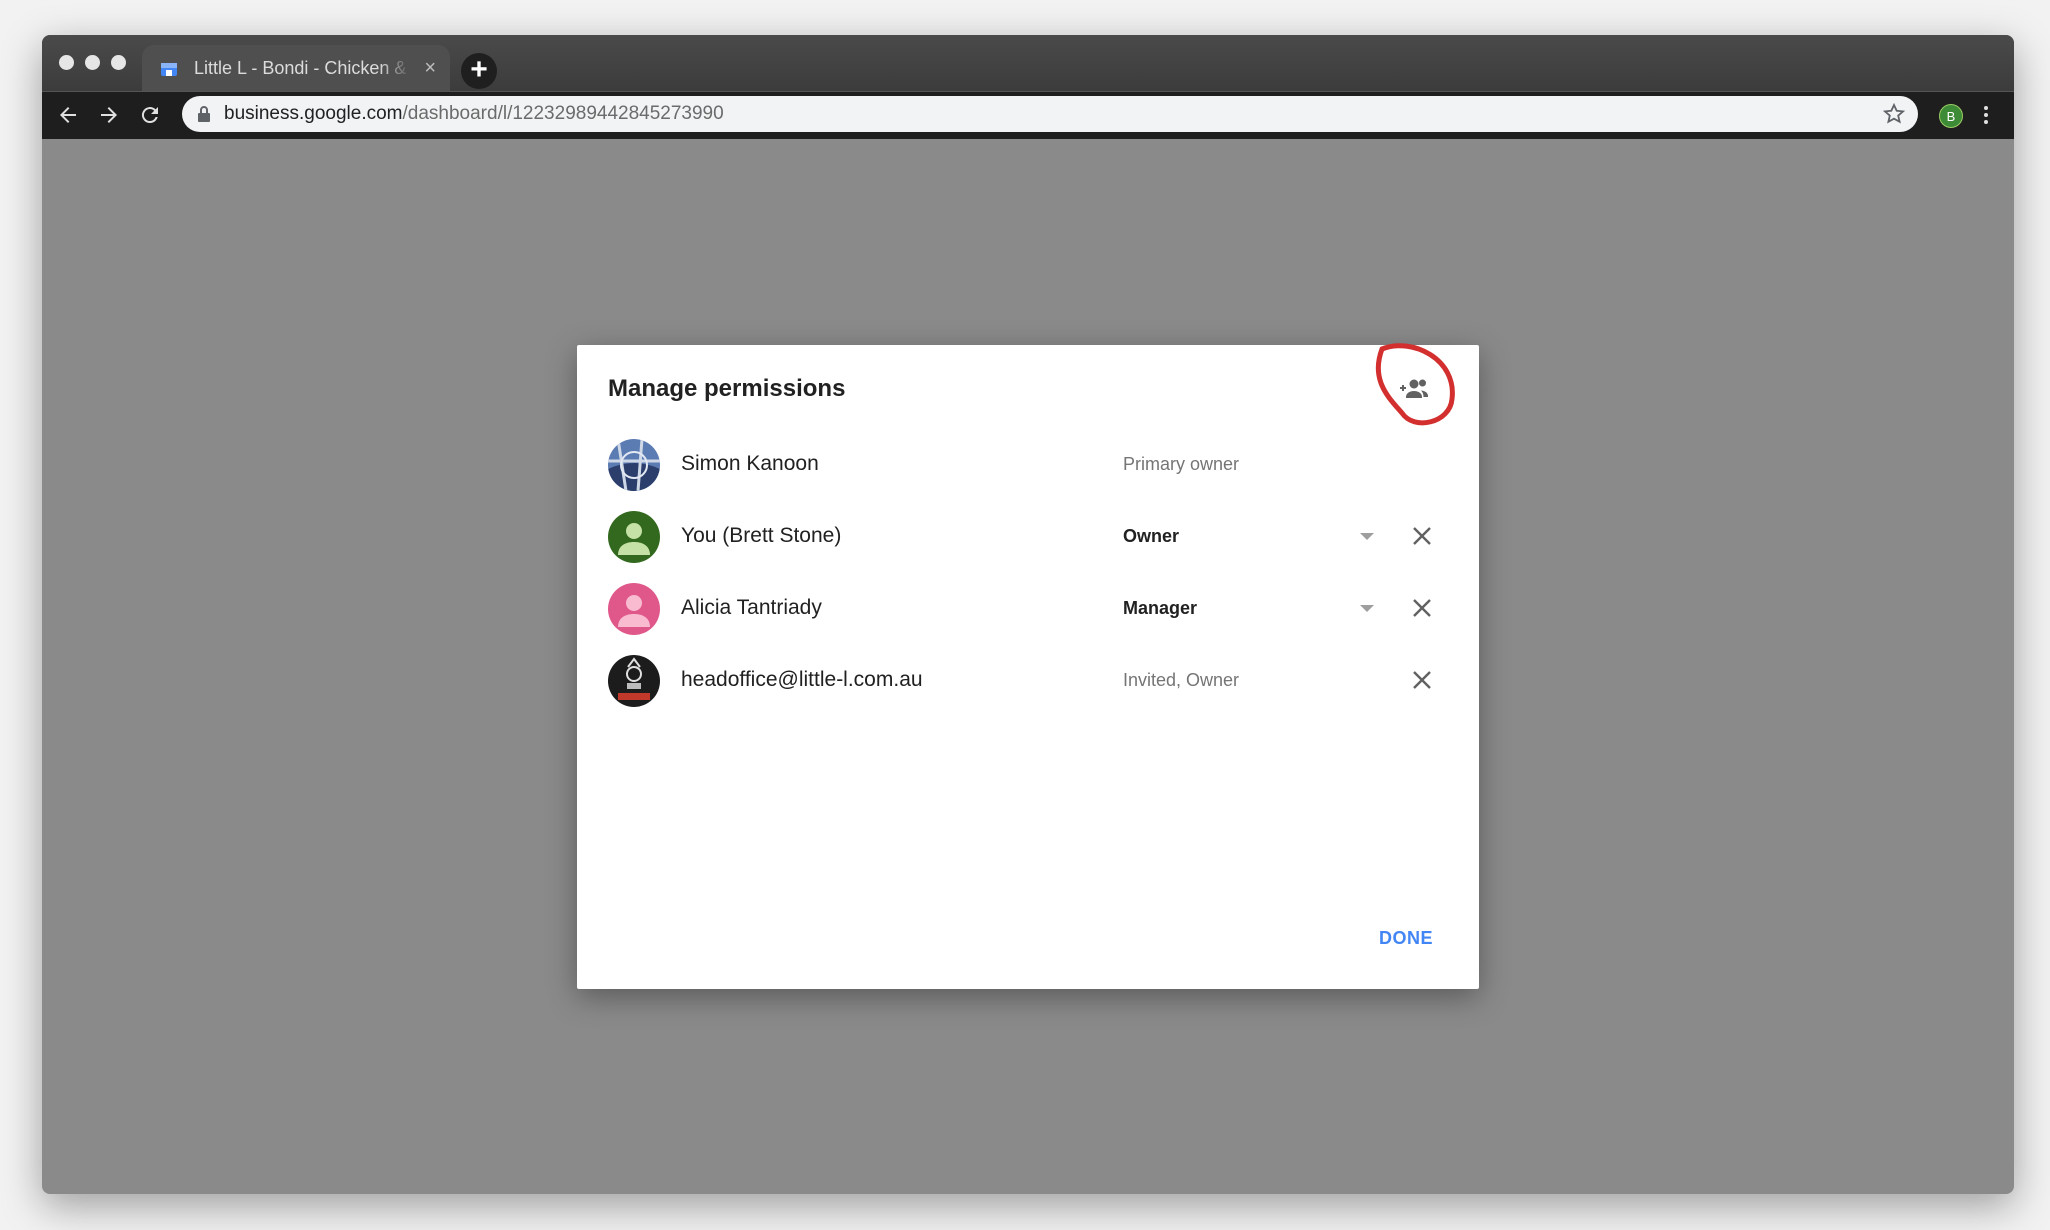 This screenshot has height=1230, width=2050. What do you see at coordinates (1406, 938) in the screenshot?
I see `done-button: DONE` at bounding box center [1406, 938].